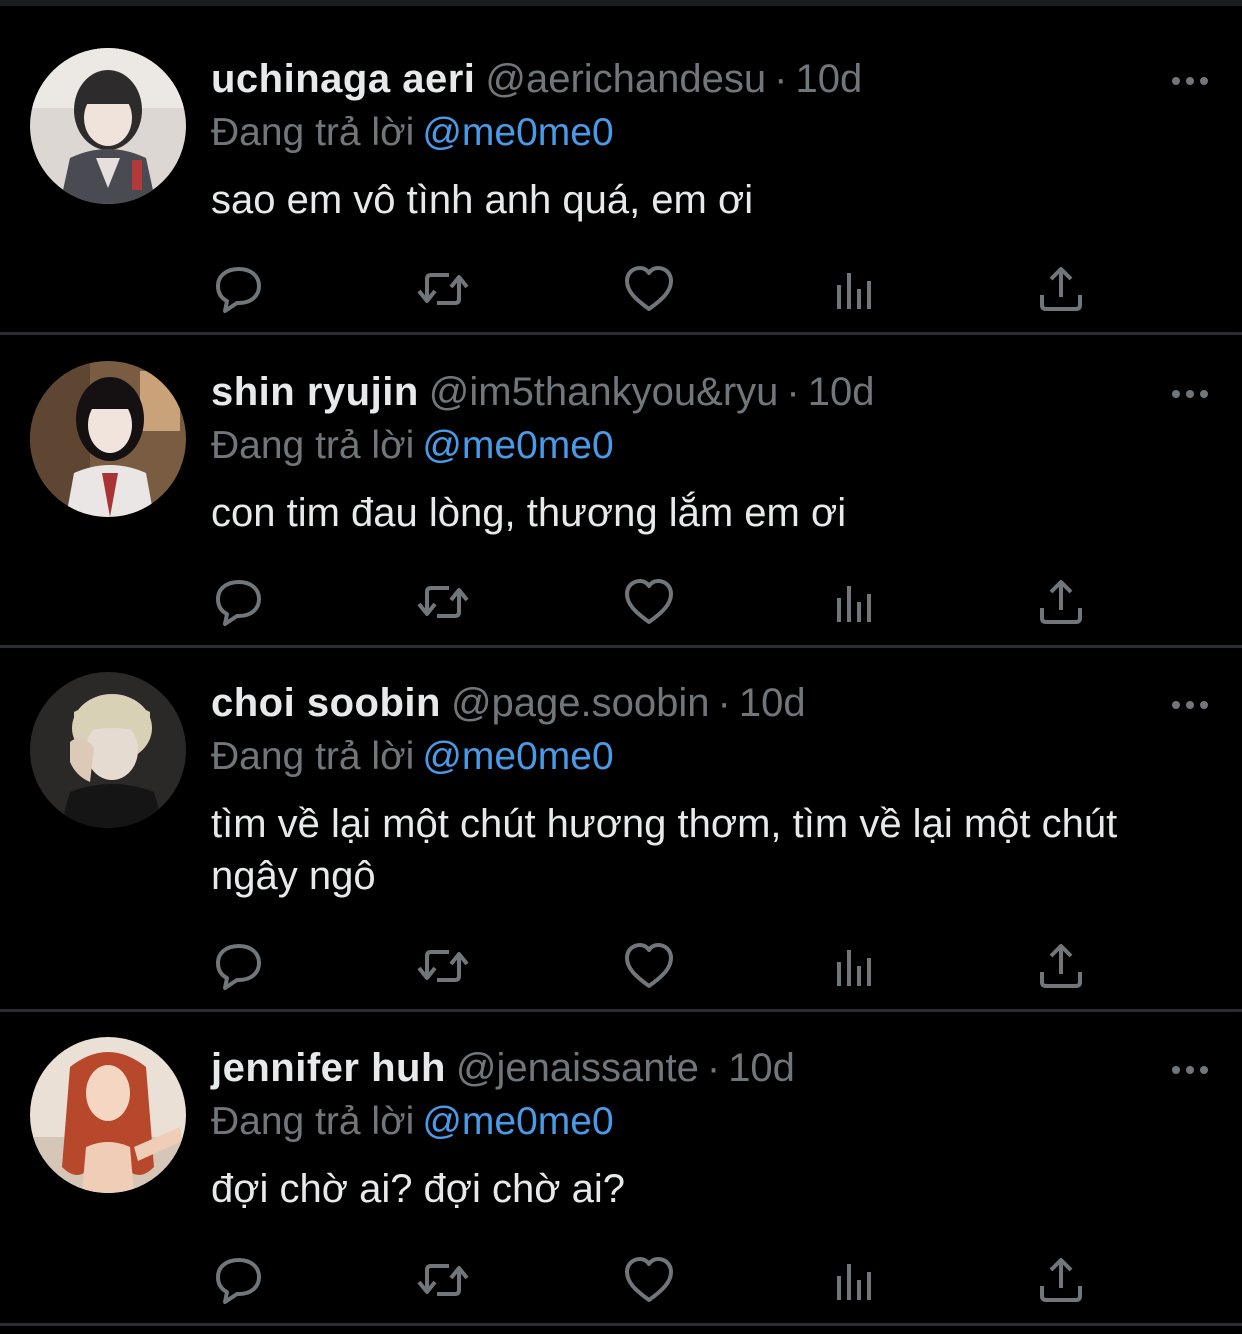  What do you see at coordinates (315, 392) in the screenshot?
I see `display-name: shin ryujin` at bounding box center [315, 392].